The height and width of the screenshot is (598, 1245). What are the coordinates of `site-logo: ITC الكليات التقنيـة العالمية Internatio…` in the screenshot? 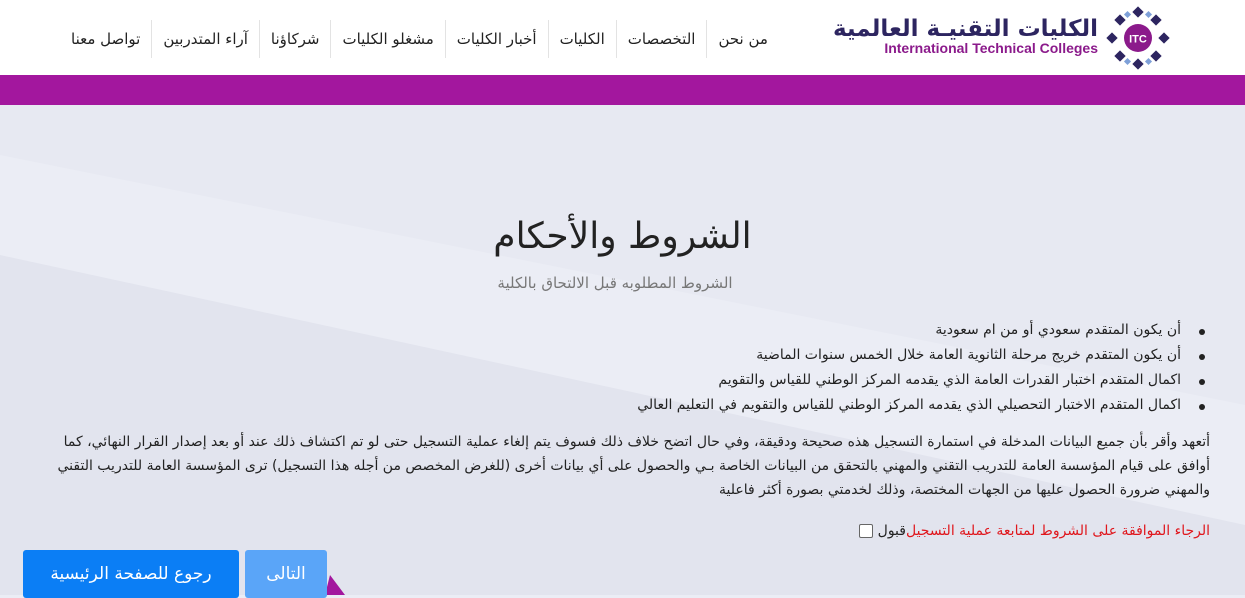 It's located at (1001, 38).